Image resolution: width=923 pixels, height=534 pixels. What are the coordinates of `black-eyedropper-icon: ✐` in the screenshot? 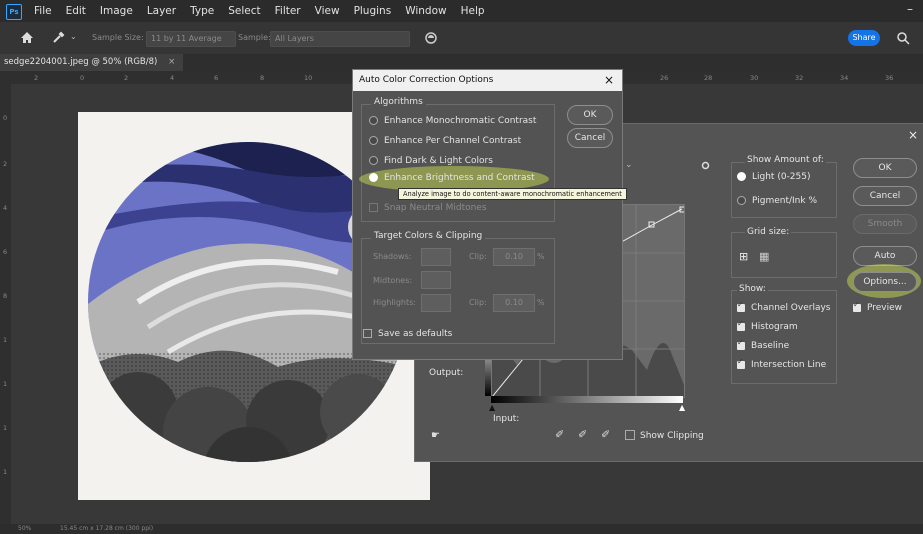 It's located at (559, 434).